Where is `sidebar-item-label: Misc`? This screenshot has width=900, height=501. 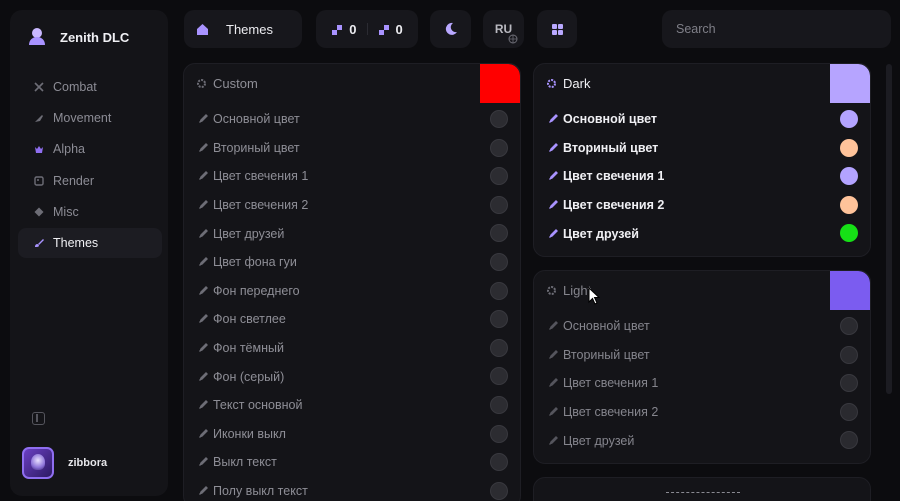
sidebar-item-label: Misc is located at coordinates (66, 211).